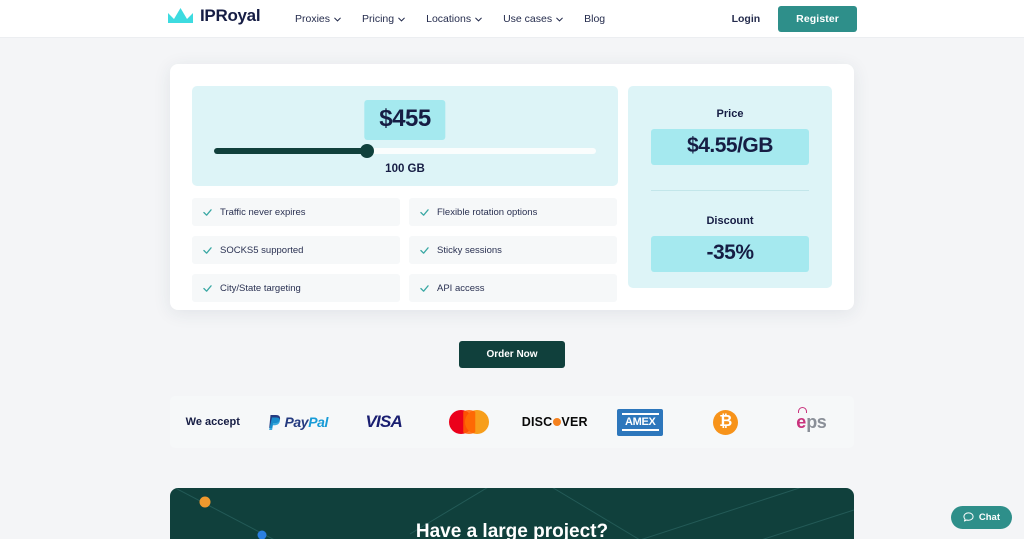 The image size is (1024, 539). Describe the element at coordinates (290, 151) in the screenshot. I see `slider-fill` at that location.